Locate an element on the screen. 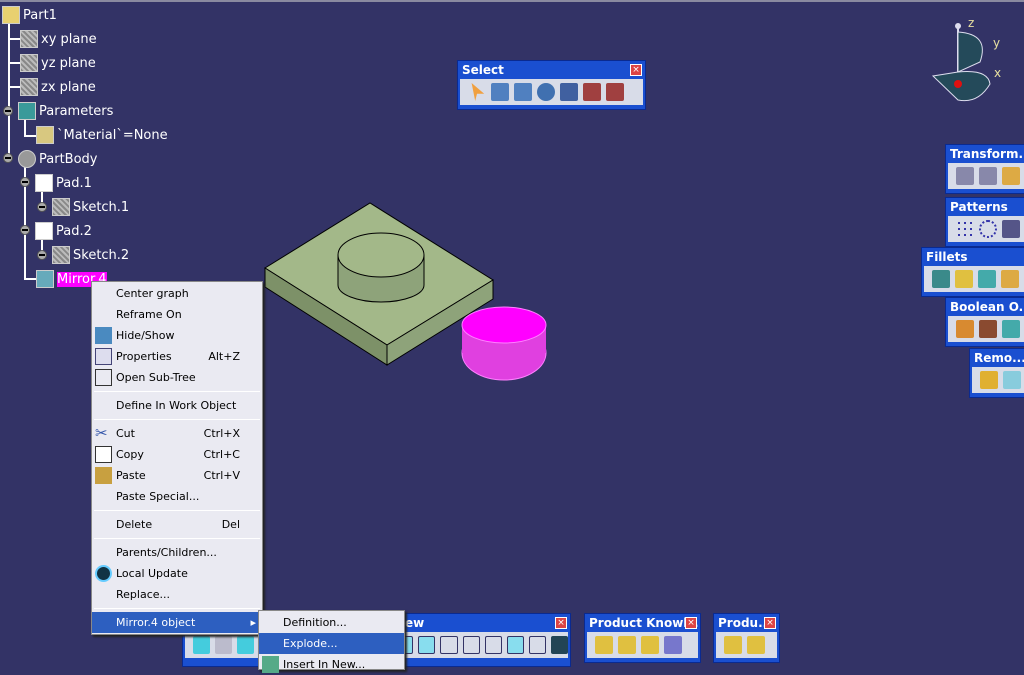  compass-z-label: z is located at coordinates (971, 23).